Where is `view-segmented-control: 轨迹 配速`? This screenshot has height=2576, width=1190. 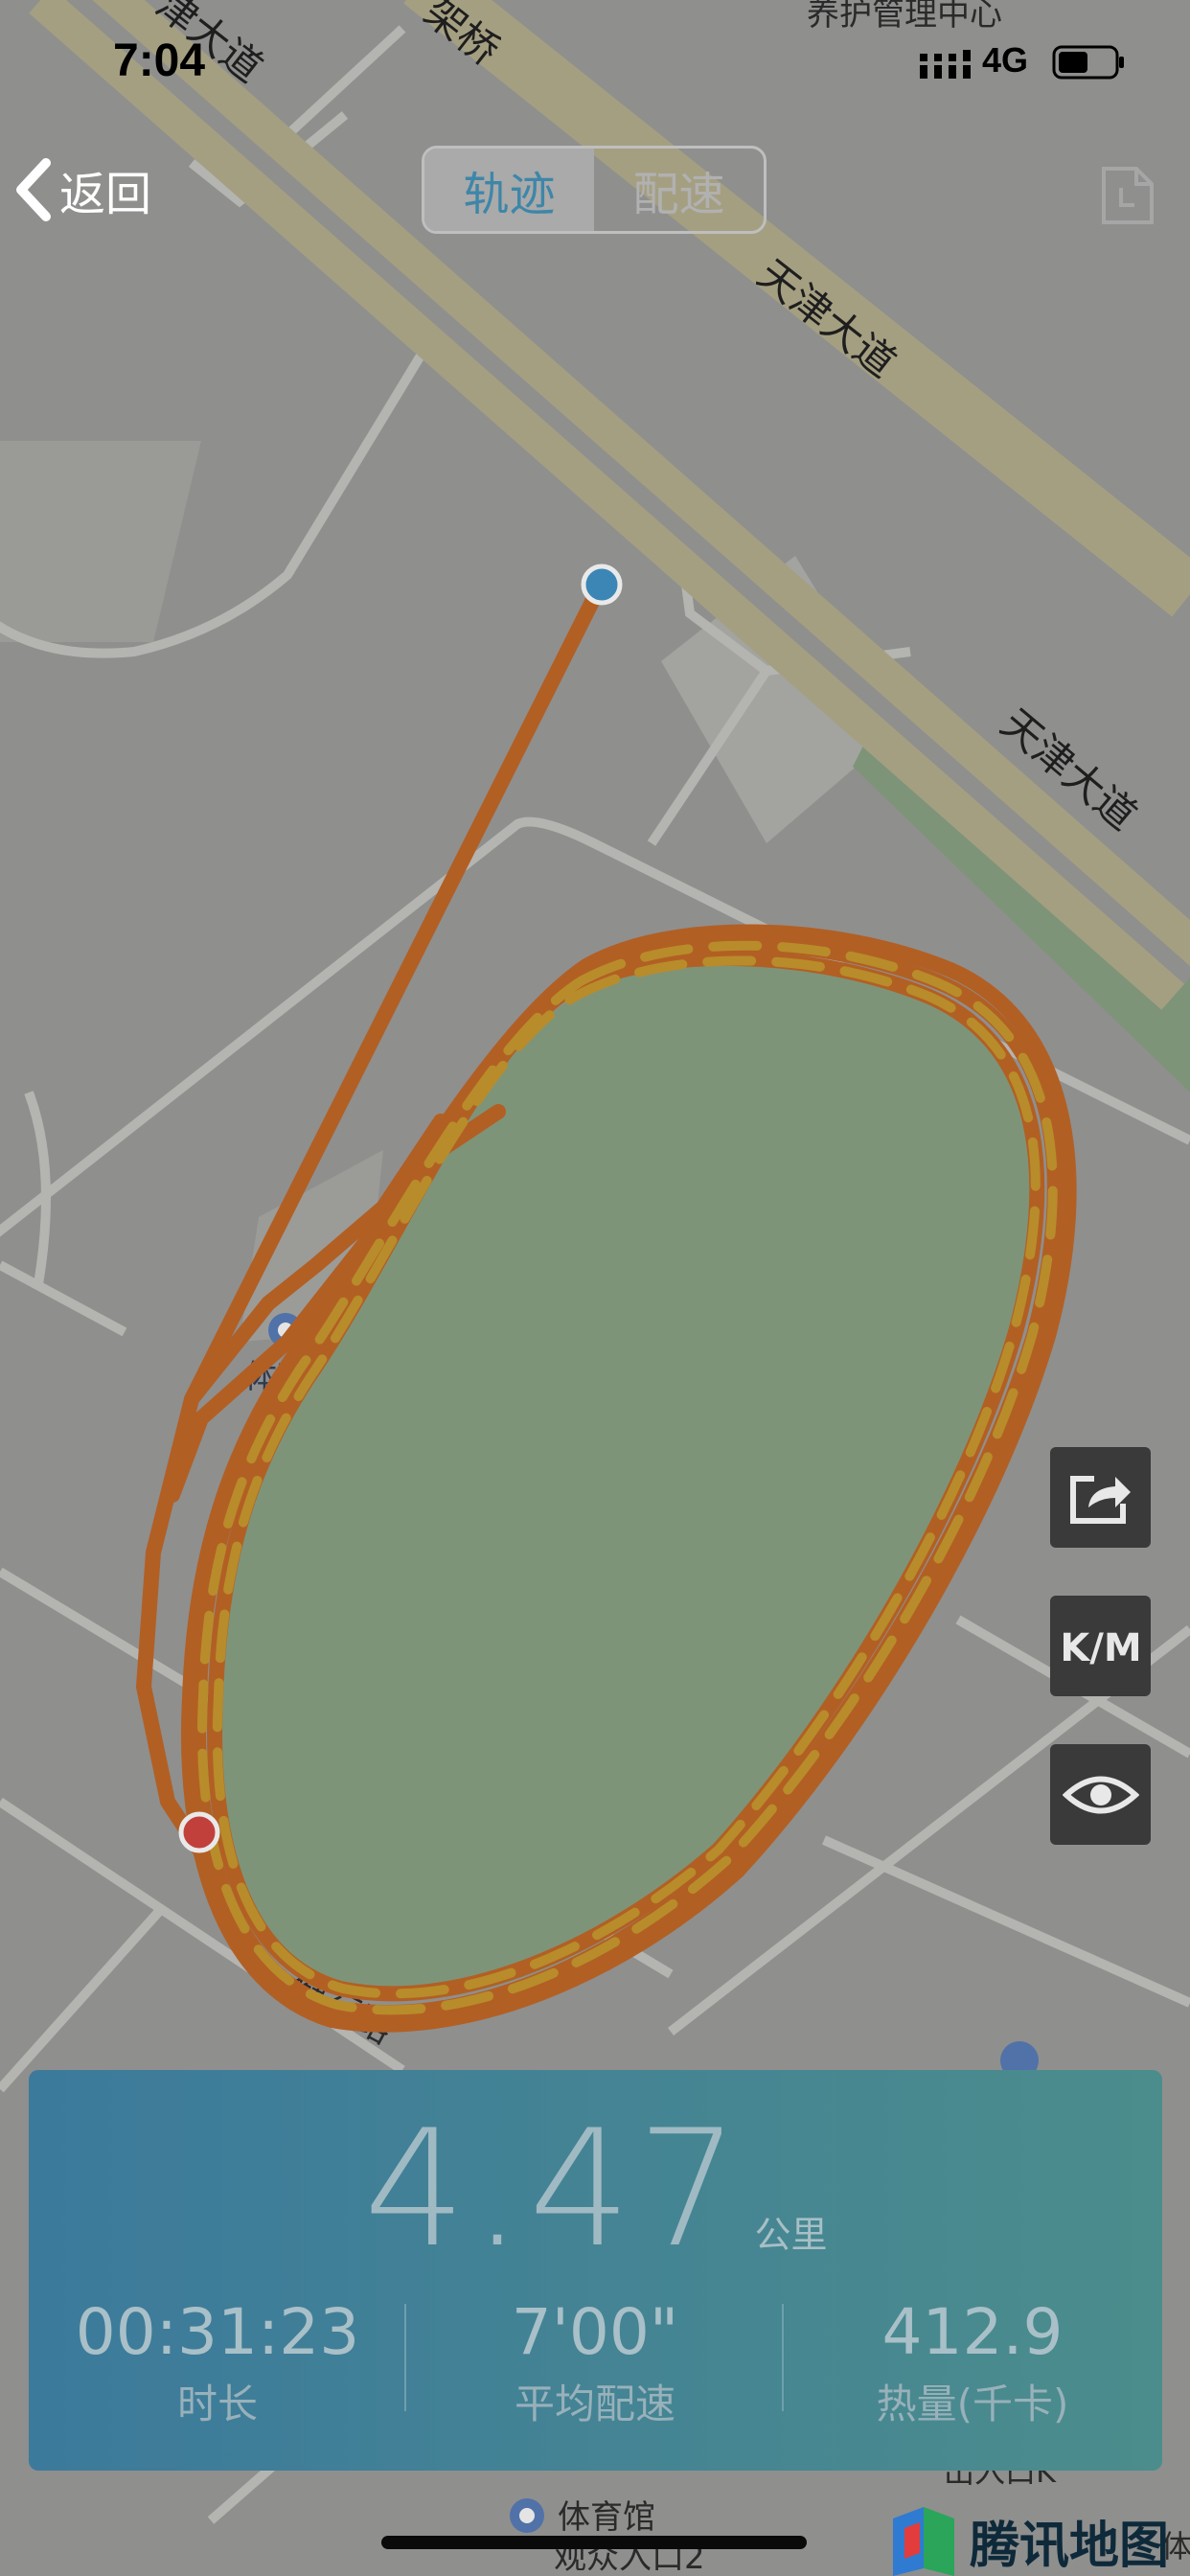
view-segmented-control: 轨迹 配速 is located at coordinates (594, 190).